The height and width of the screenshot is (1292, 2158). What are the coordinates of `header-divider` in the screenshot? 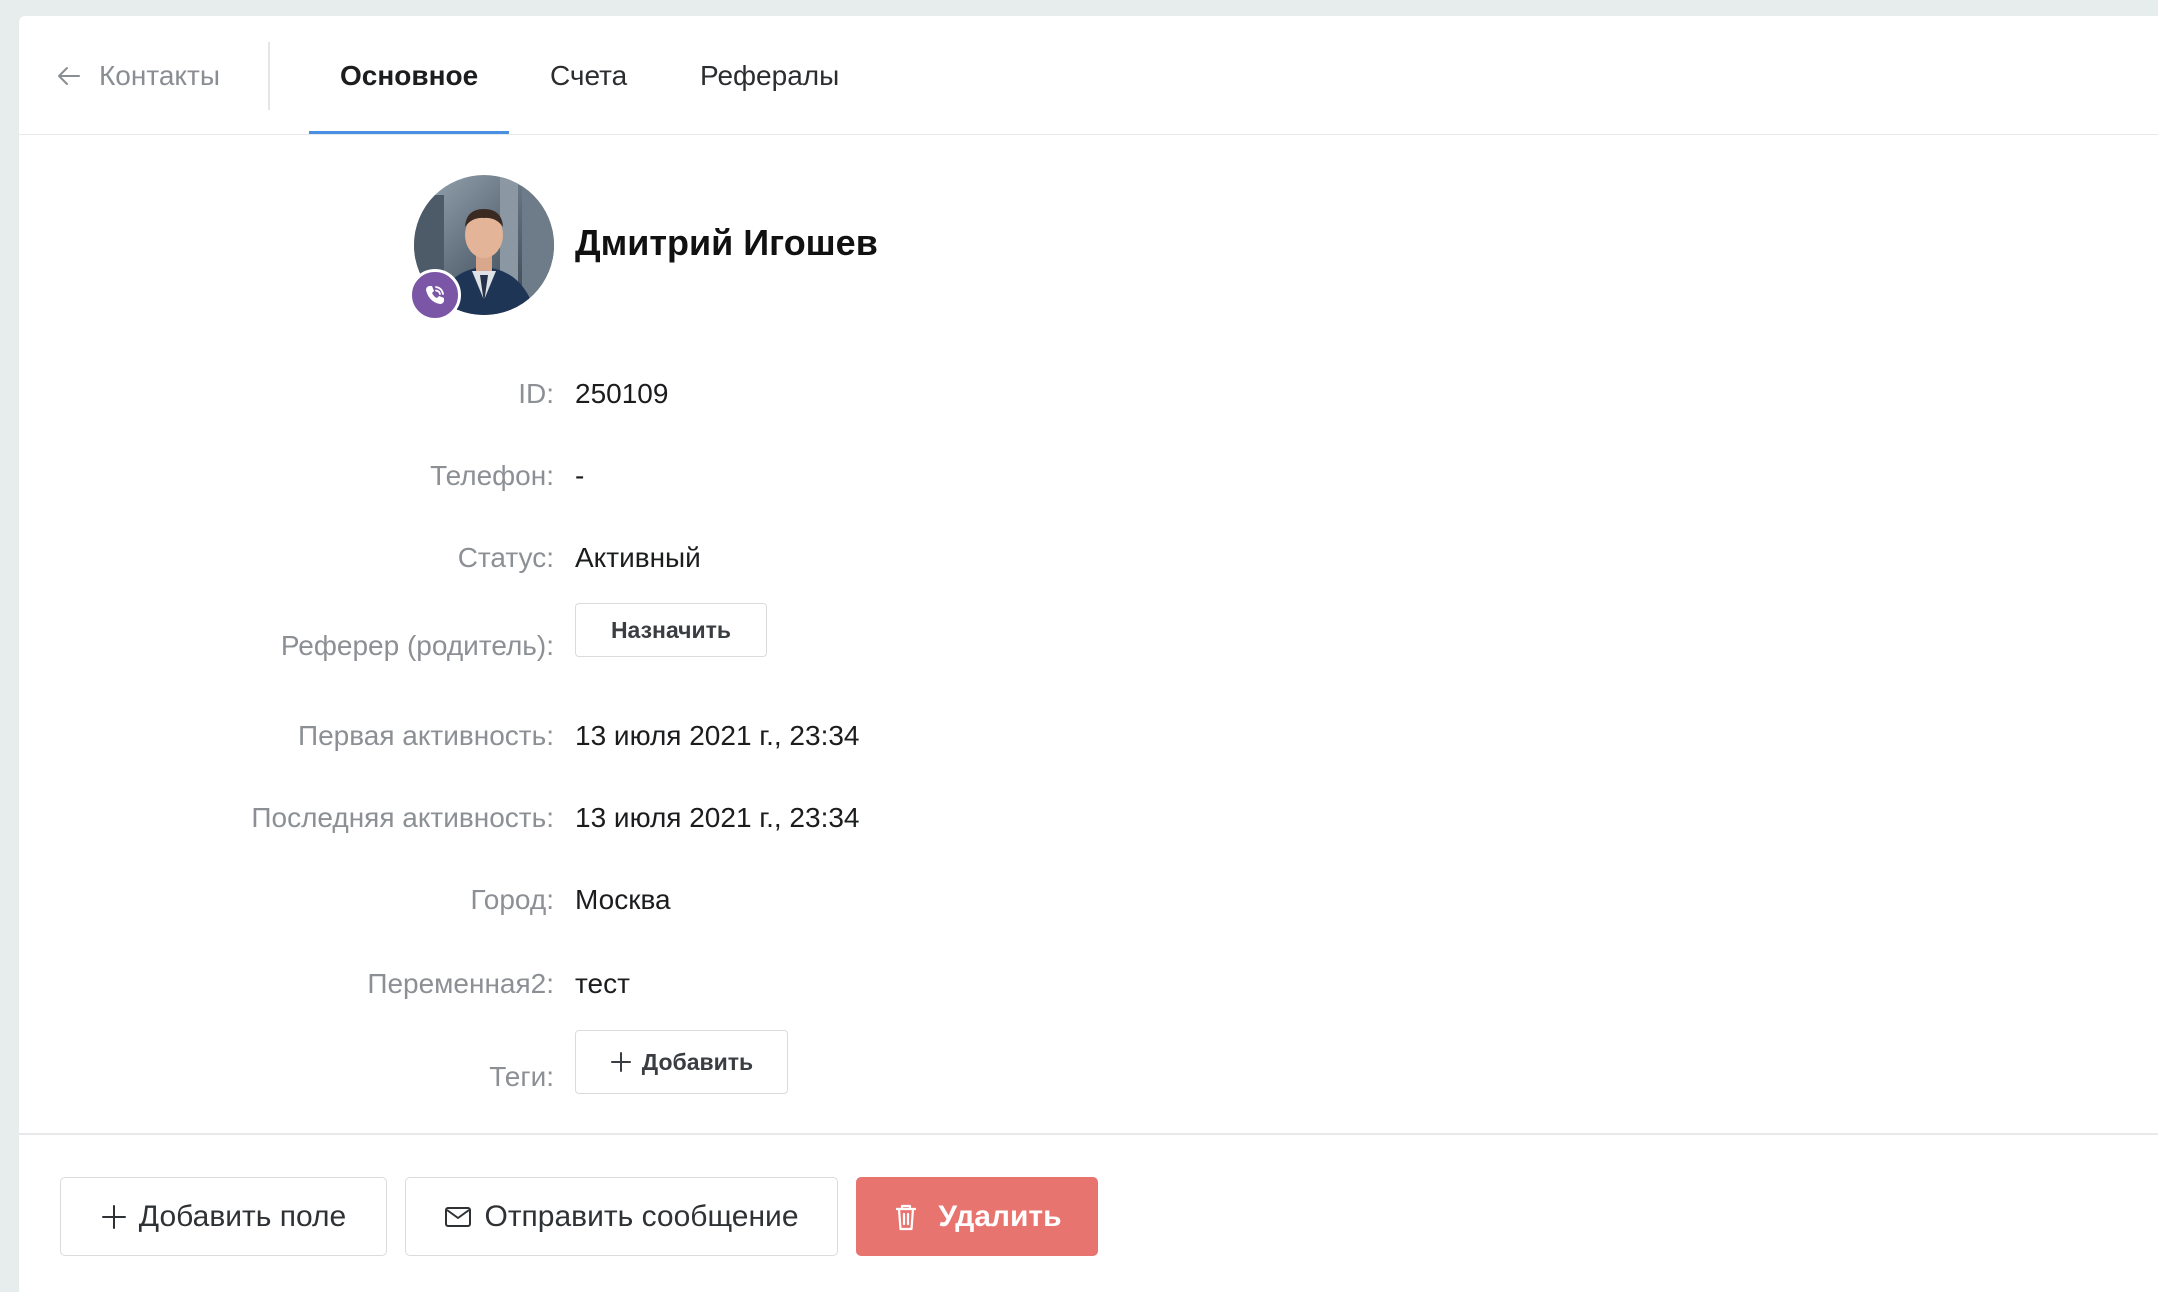 It's located at (269, 76).